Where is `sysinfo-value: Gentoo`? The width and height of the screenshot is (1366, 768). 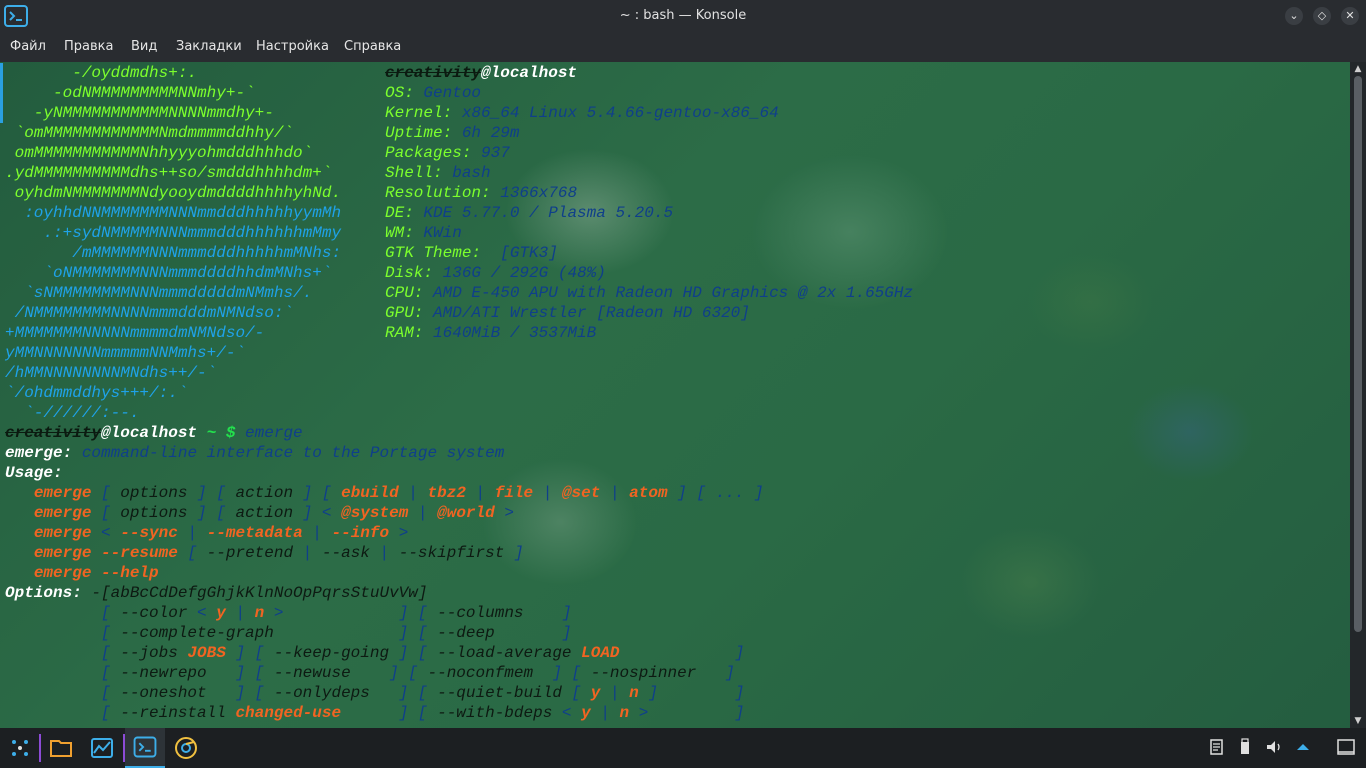 sysinfo-value: Gentoo is located at coordinates (447, 93).